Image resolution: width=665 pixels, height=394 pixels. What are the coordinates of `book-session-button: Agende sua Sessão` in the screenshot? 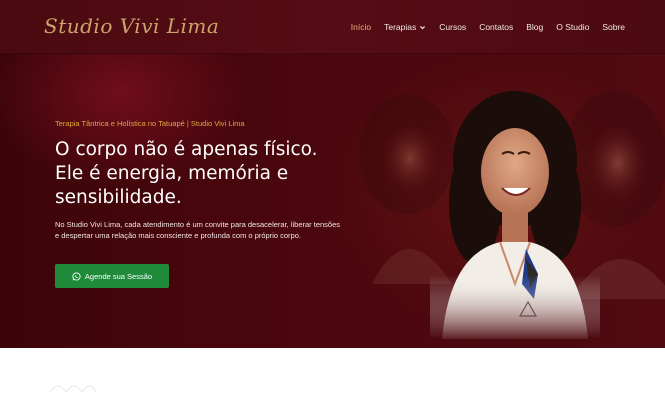 It's located at (112, 276).